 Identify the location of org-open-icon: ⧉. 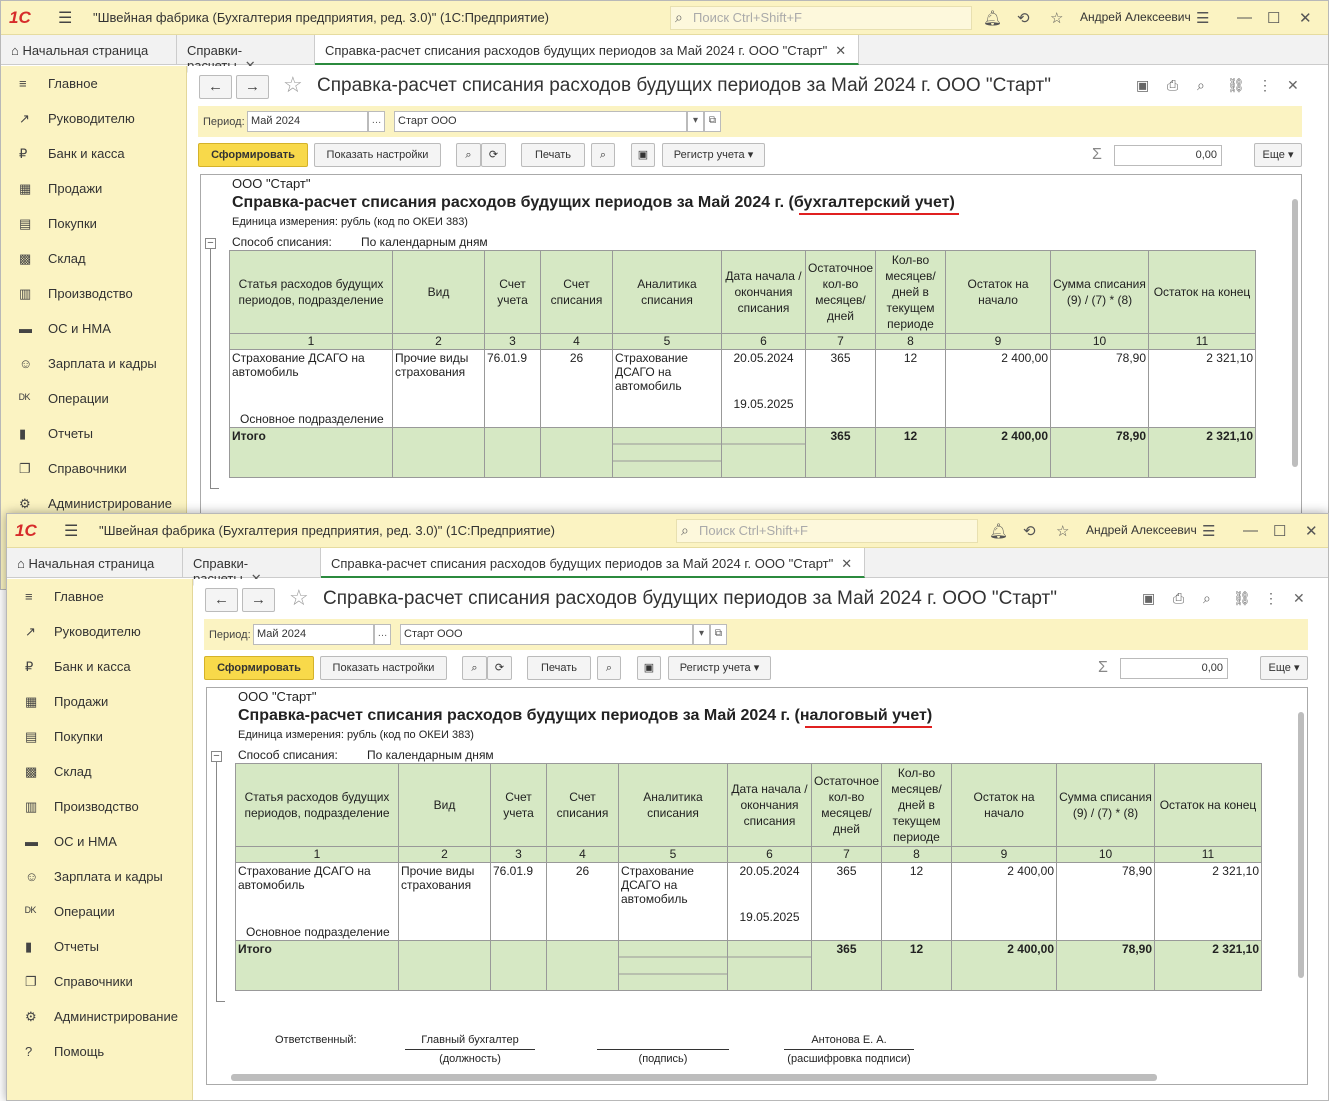
(718, 634).